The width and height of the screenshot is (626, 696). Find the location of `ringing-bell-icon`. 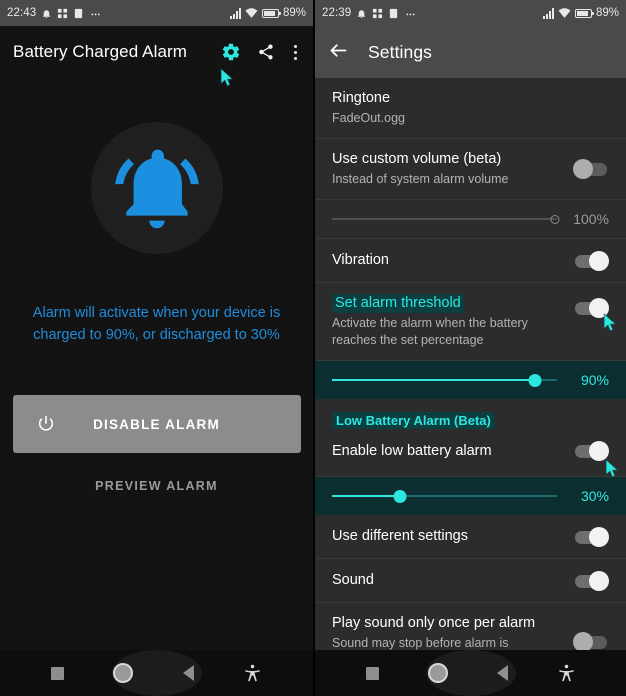

ringing-bell-icon is located at coordinates (156, 188).